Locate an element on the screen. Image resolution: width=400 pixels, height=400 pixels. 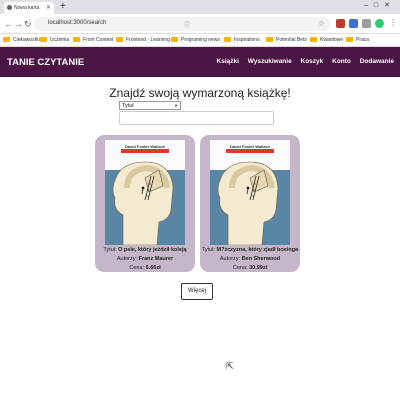
nav-link-cart: Koszyk is located at coordinates (312, 61).